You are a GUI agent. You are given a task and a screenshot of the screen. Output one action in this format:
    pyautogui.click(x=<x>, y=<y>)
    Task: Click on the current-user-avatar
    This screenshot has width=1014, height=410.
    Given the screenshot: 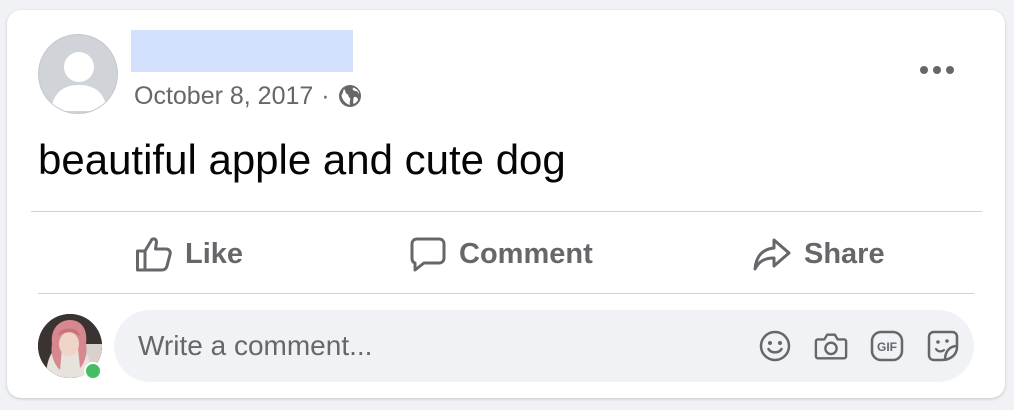 What is the action you would take?
    pyautogui.click(x=70, y=347)
    